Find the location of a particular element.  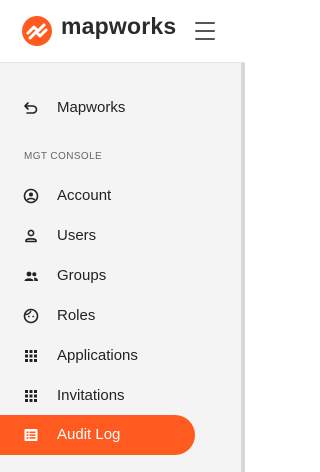

nav-item-label: Applications is located at coordinates (97, 355).